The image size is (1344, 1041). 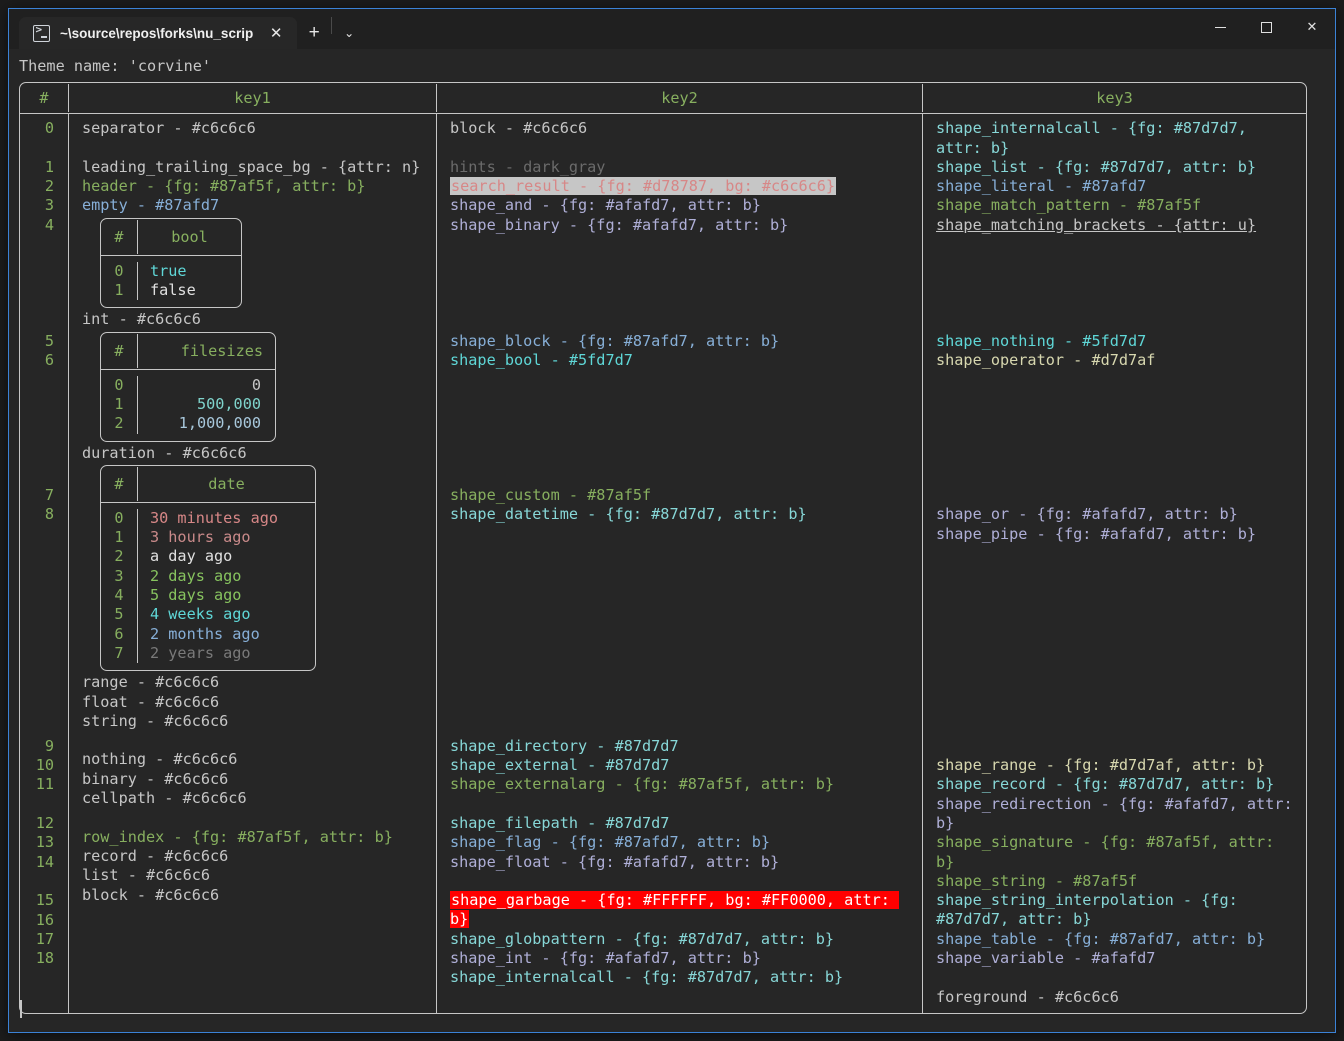 I want to click on key1-tail-line-6: cellpath - #c6c6c6, so click(x=256, y=798).